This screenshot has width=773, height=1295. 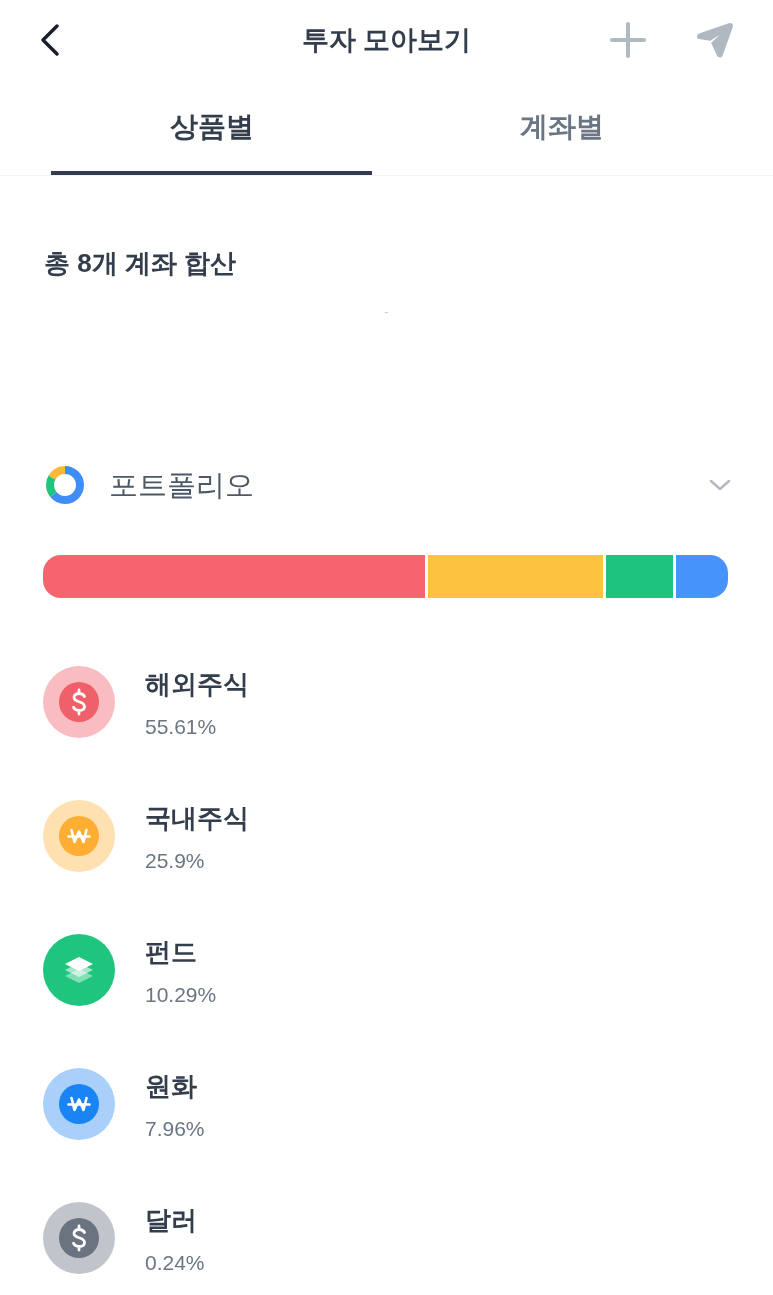 I want to click on asset-share: 0.24%, so click(x=175, y=1263).